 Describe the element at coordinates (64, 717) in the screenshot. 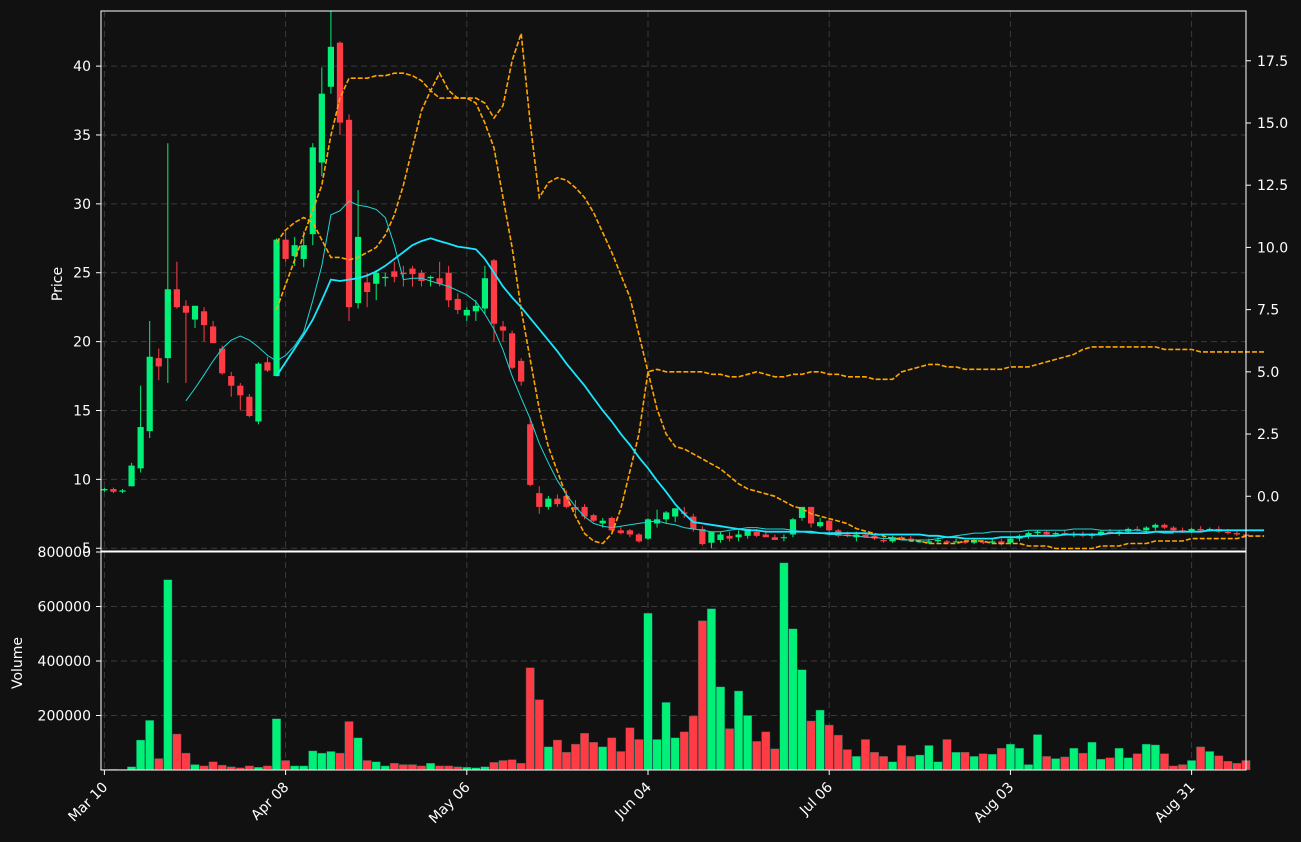

I see `volume-tick-label: 200000` at that location.